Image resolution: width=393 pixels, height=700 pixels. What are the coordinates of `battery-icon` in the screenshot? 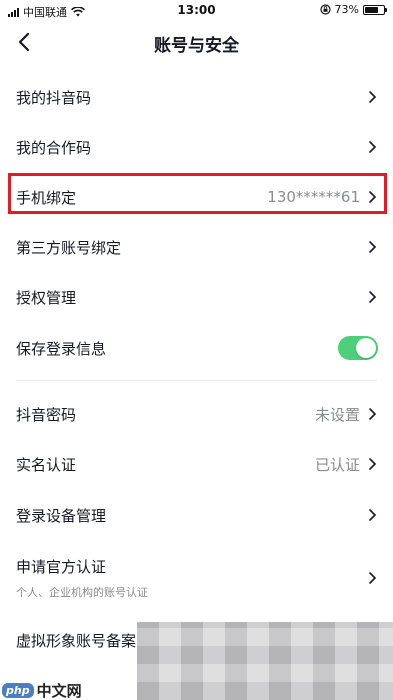 It's located at (375, 9).